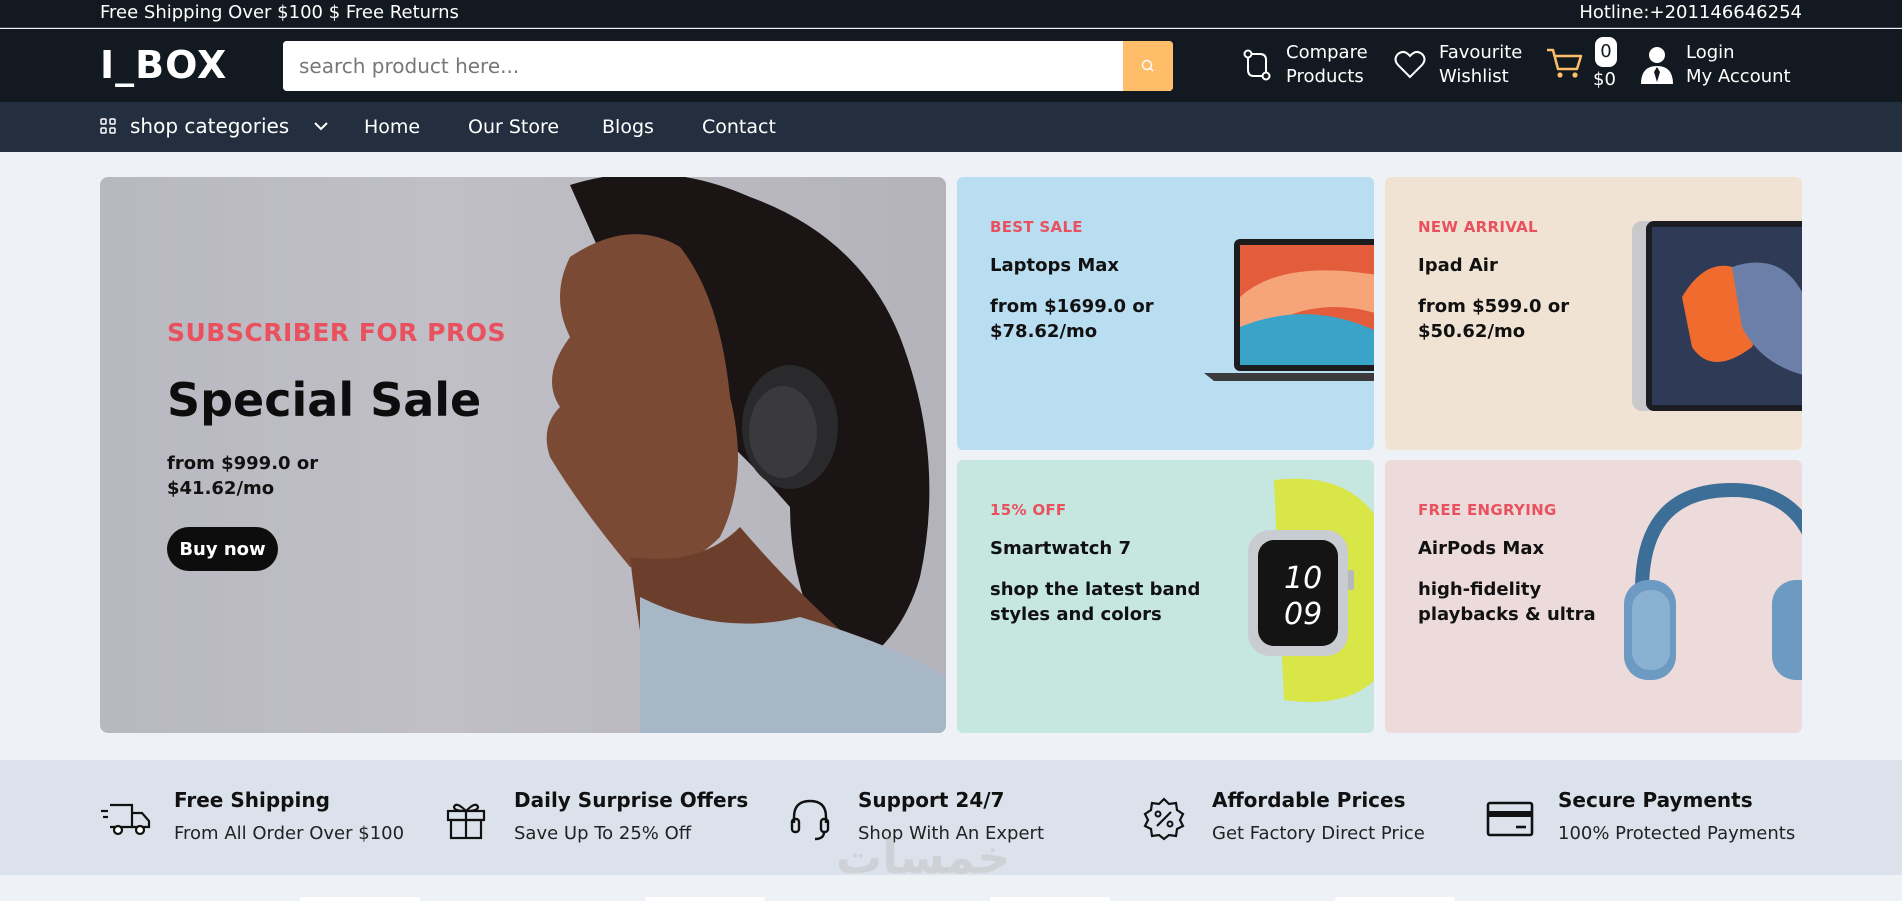 This screenshot has width=1902, height=901. I want to click on tile-eyebrow: FREE ENGRYING, so click(1487, 510).